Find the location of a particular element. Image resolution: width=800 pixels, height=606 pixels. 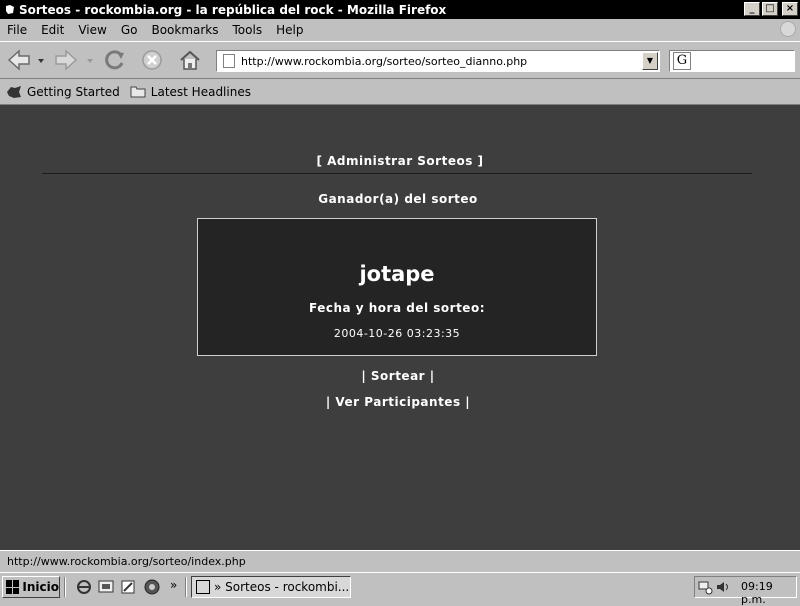

search-bar: G is located at coordinates (732, 61).